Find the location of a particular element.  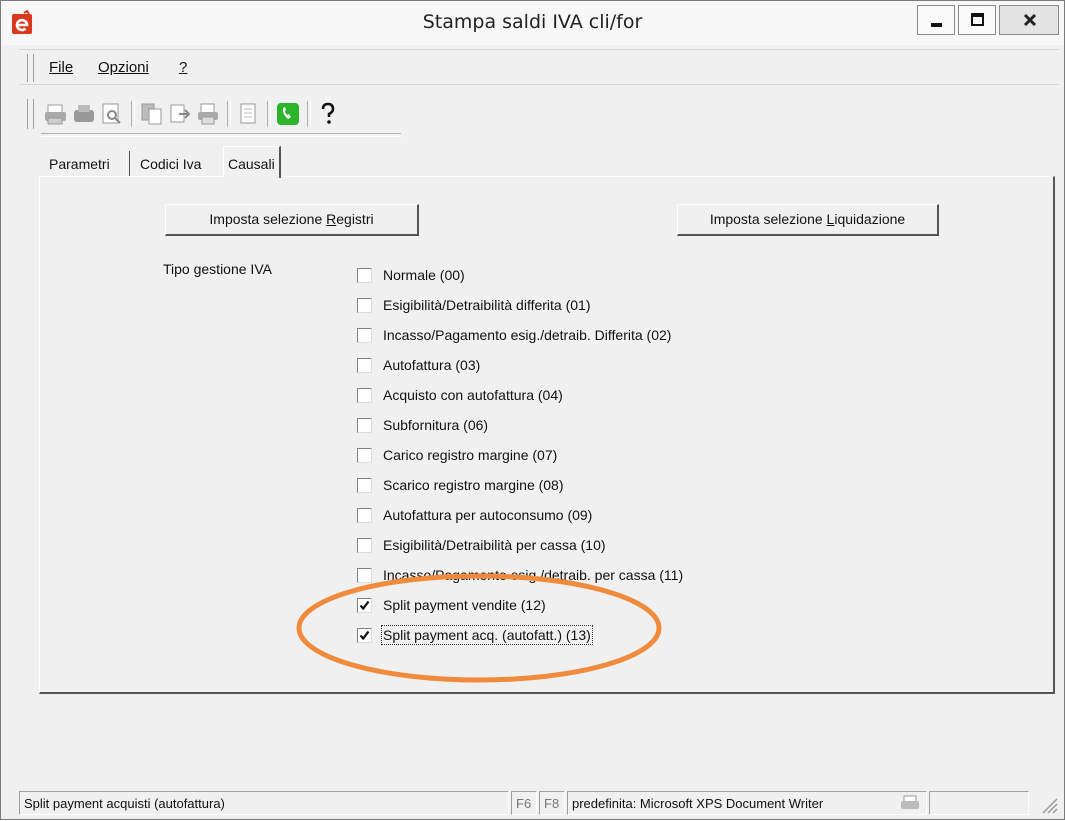

menu-grip is located at coordinates (30, 68).